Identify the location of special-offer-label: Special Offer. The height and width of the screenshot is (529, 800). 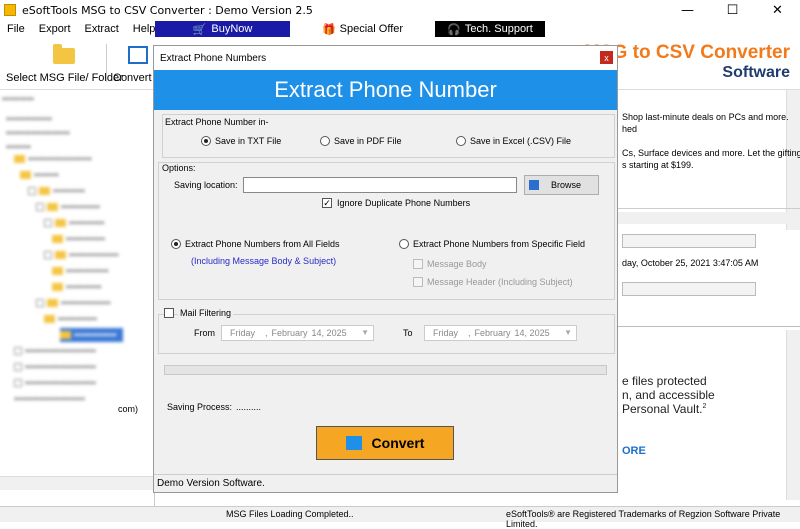
(371, 29).